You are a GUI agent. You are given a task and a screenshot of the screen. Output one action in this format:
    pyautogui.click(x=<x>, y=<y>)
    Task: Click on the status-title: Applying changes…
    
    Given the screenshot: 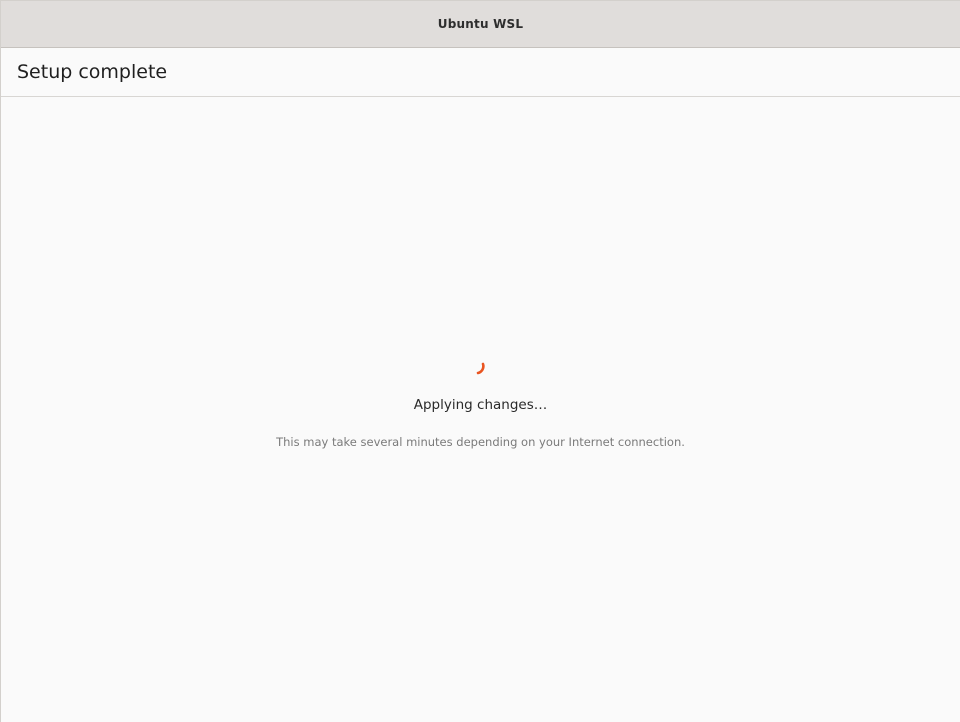 What is the action you would take?
    pyautogui.click(x=480, y=405)
    